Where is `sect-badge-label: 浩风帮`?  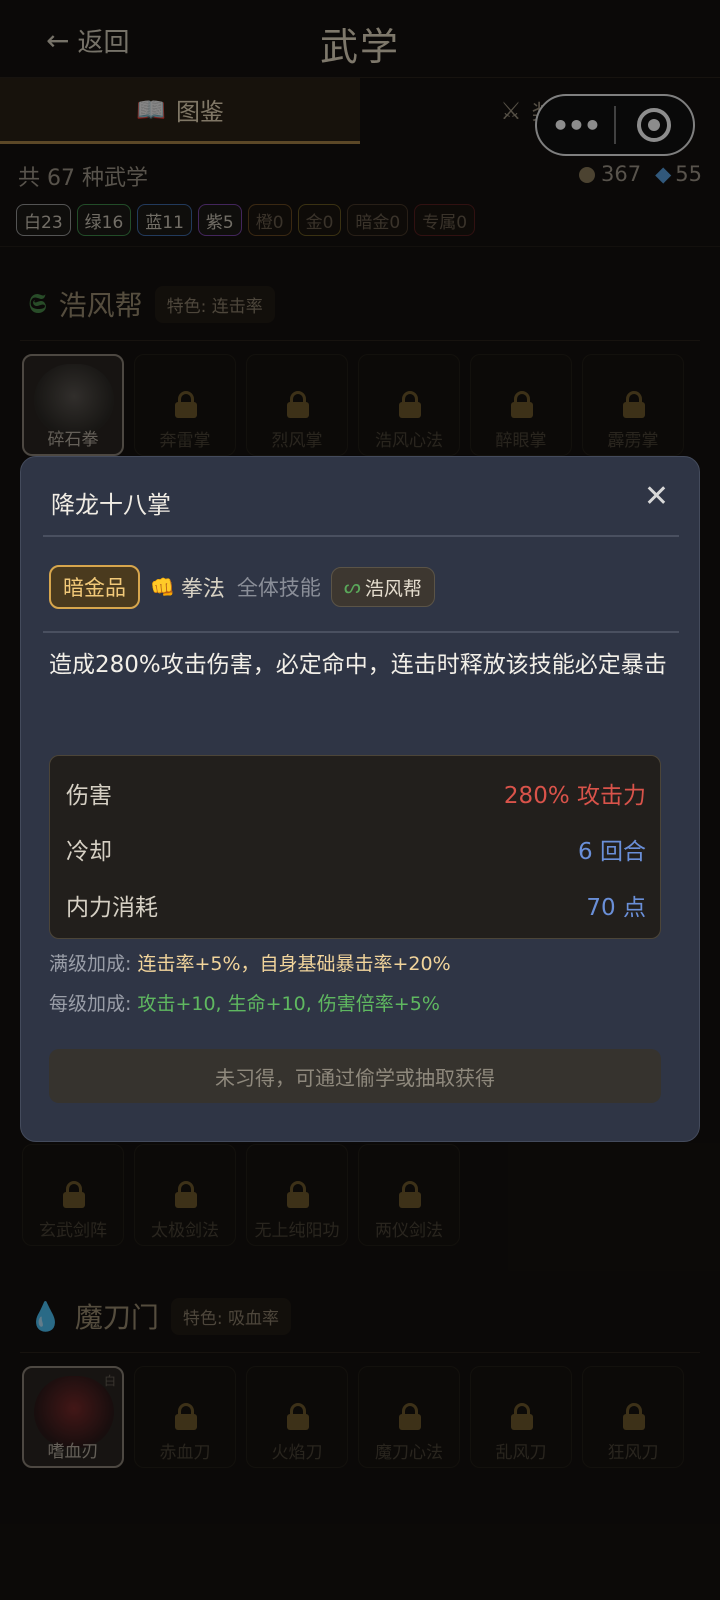 sect-badge-label: 浩风帮 is located at coordinates (393, 588).